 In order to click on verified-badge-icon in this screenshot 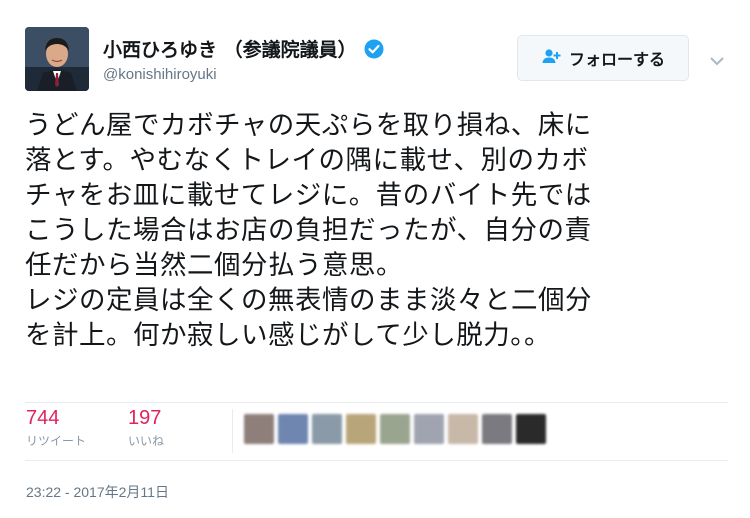, I will do `click(374, 49)`.